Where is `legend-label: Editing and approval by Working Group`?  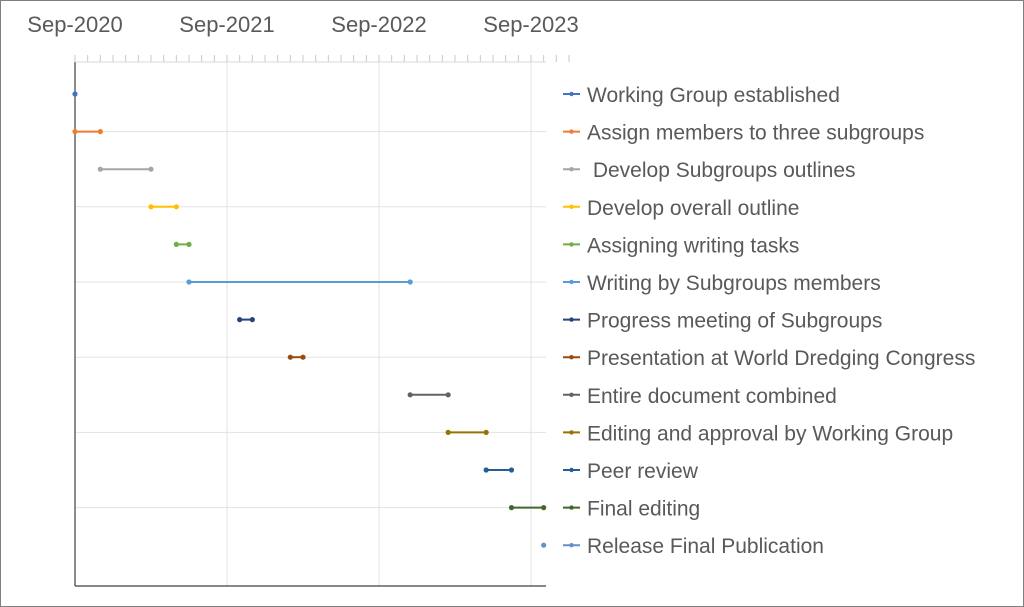 legend-label: Editing and approval by Working Group is located at coordinates (770, 433).